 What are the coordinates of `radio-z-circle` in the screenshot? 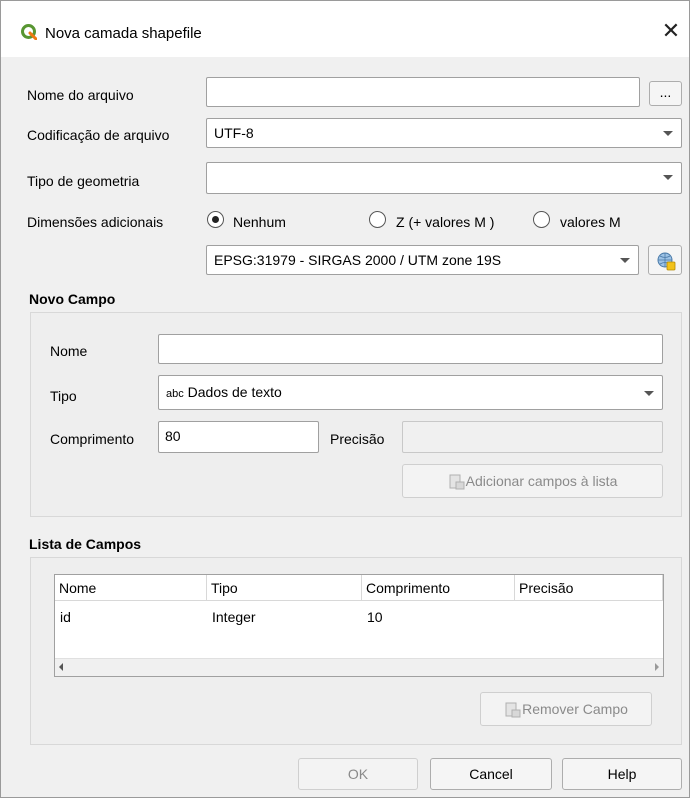 It's located at (377, 219).